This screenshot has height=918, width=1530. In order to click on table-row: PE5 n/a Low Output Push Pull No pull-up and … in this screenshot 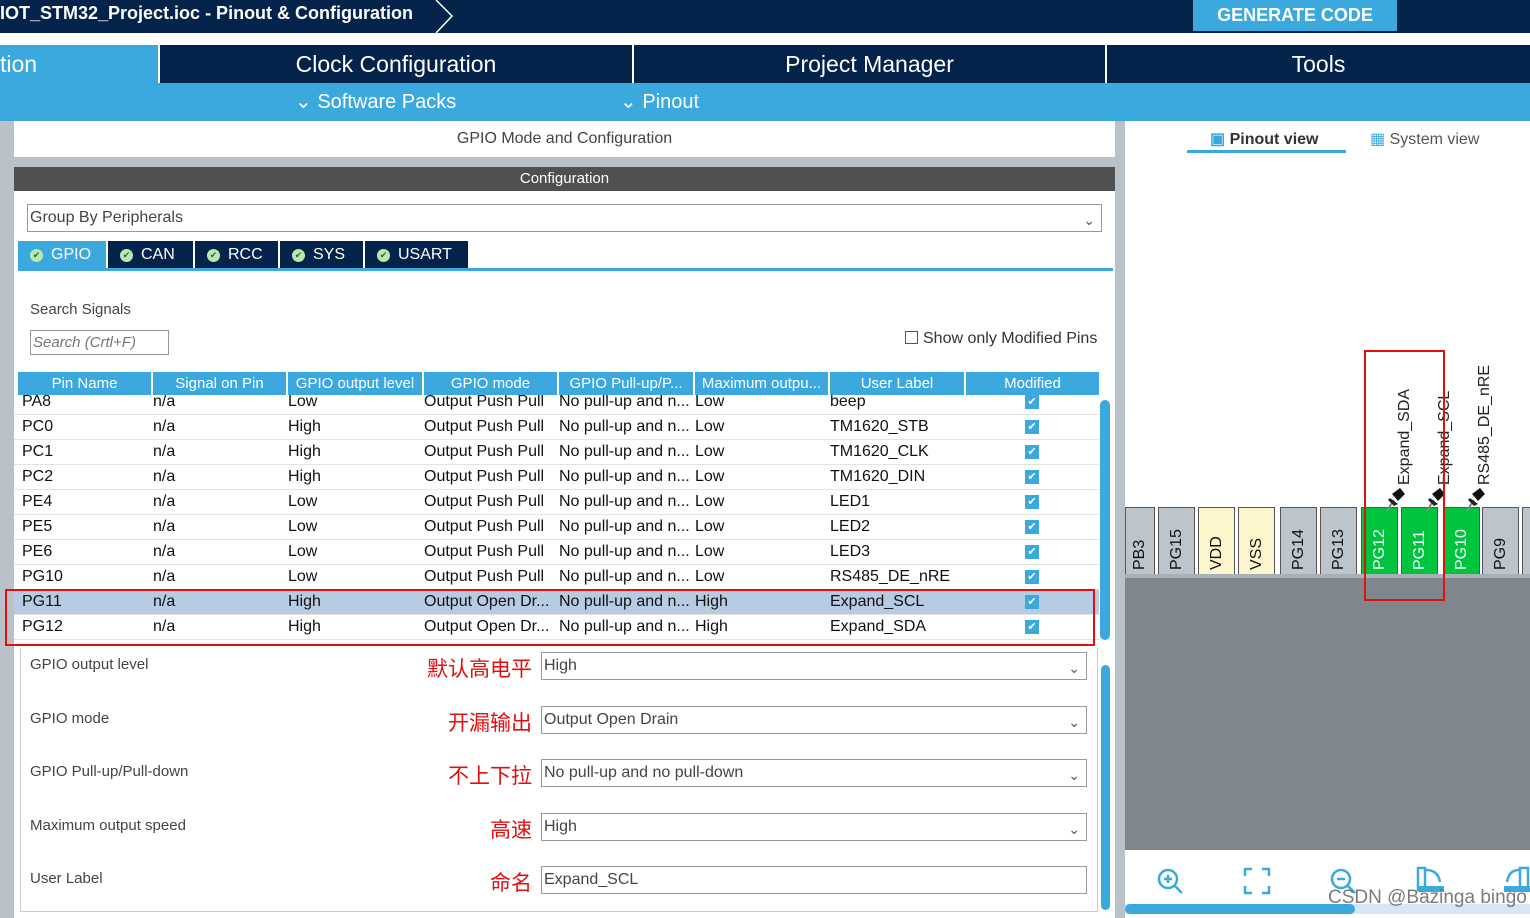, I will do `click(556, 527)`.